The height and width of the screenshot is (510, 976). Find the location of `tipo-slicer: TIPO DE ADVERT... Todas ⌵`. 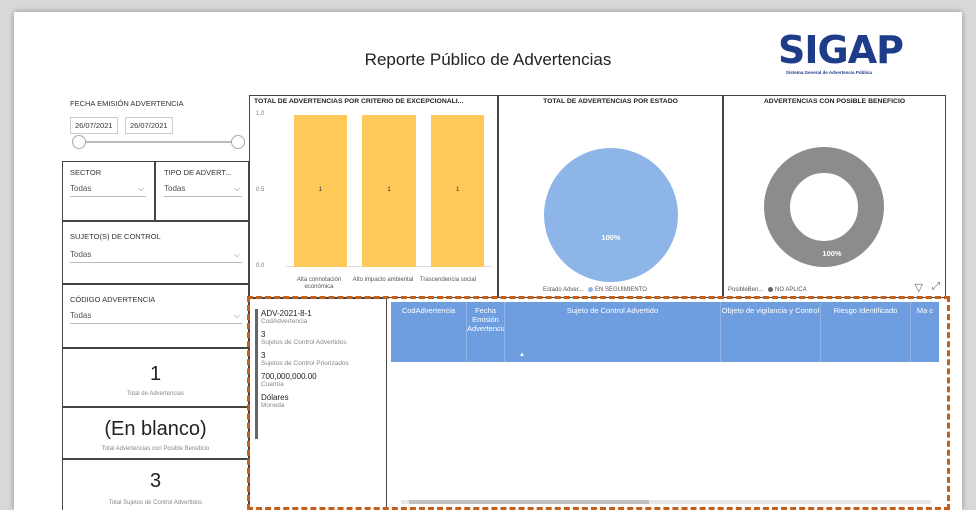

tipo-slicer: TIPO DE ADVERT... Todas ⌵ is located at coordinates (202, 191).